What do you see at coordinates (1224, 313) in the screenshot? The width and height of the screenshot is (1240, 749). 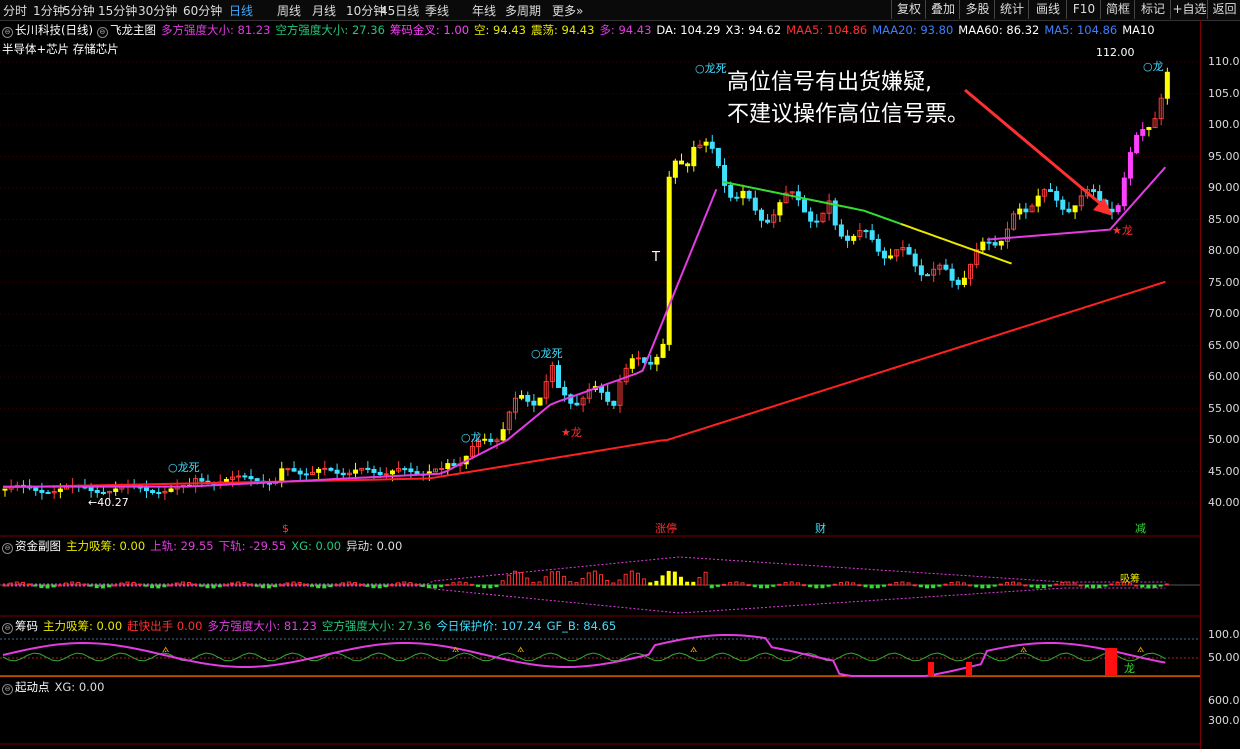 I see `y-tick: 70.00` at bounding box center [1224, 313].